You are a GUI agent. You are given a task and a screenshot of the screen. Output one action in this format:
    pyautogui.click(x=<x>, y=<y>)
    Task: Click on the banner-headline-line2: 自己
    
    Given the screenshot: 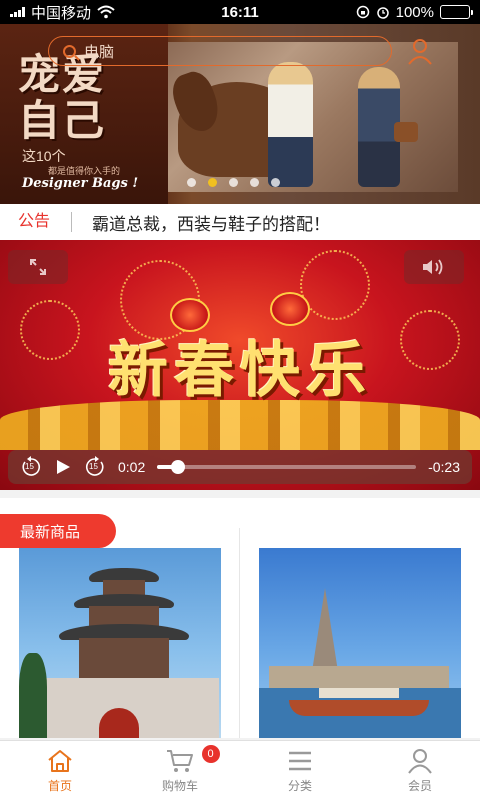 What is the action you would take?
    pyautogui.click(x=62, y=120)
    